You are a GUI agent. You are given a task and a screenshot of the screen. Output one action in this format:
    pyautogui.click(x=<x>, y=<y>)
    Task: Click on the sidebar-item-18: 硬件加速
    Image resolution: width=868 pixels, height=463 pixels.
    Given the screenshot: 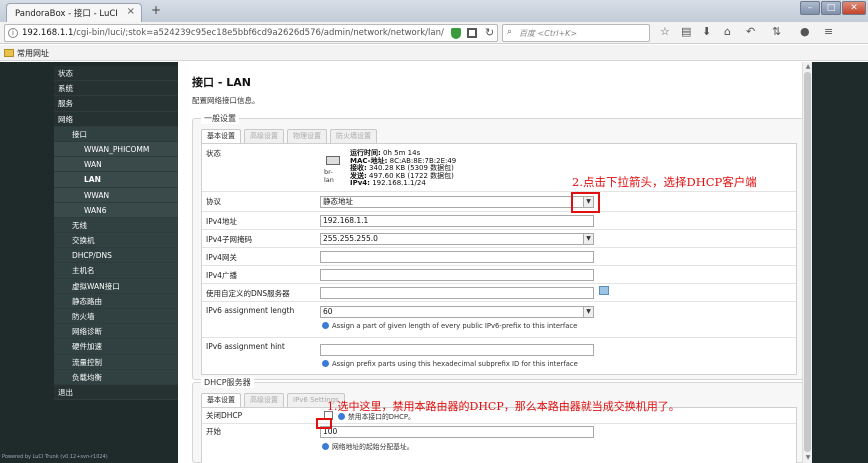 What is the action you would take?
    pyautogui.click(x=116, y=347)
    